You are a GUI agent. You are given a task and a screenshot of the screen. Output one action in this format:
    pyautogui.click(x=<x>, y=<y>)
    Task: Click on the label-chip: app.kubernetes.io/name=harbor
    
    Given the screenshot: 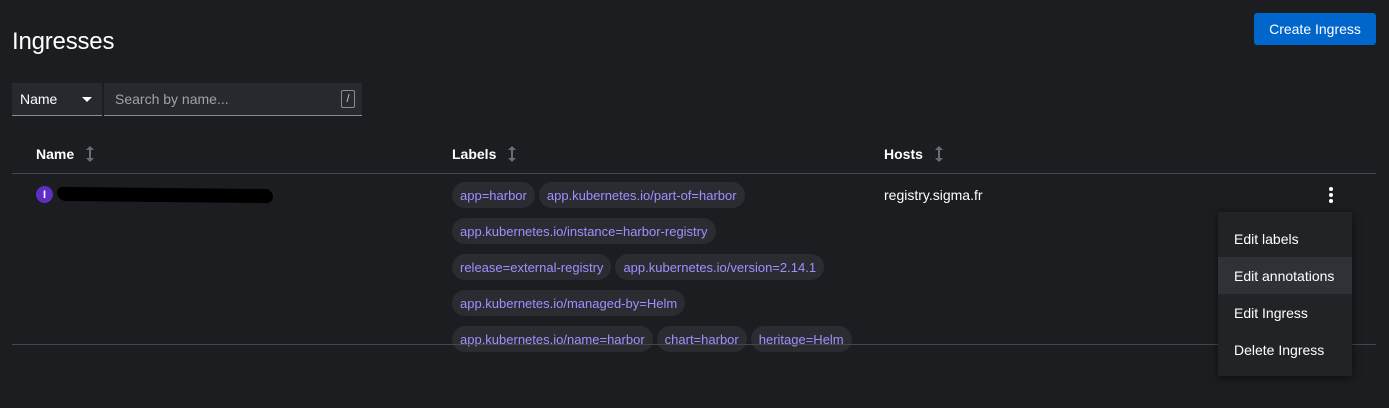 What is the action you would take?
    pyautogui.click(x=552, y=339)
    